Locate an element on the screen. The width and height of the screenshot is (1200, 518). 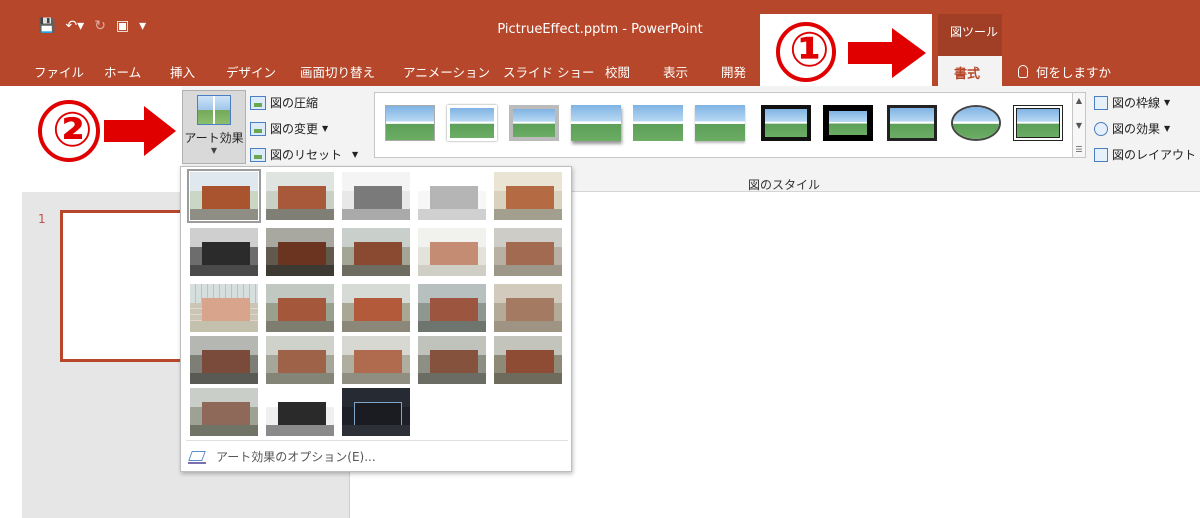
window-title: PictrueEffect.pptm - PowerPoint is located at coordinates (600, 29).